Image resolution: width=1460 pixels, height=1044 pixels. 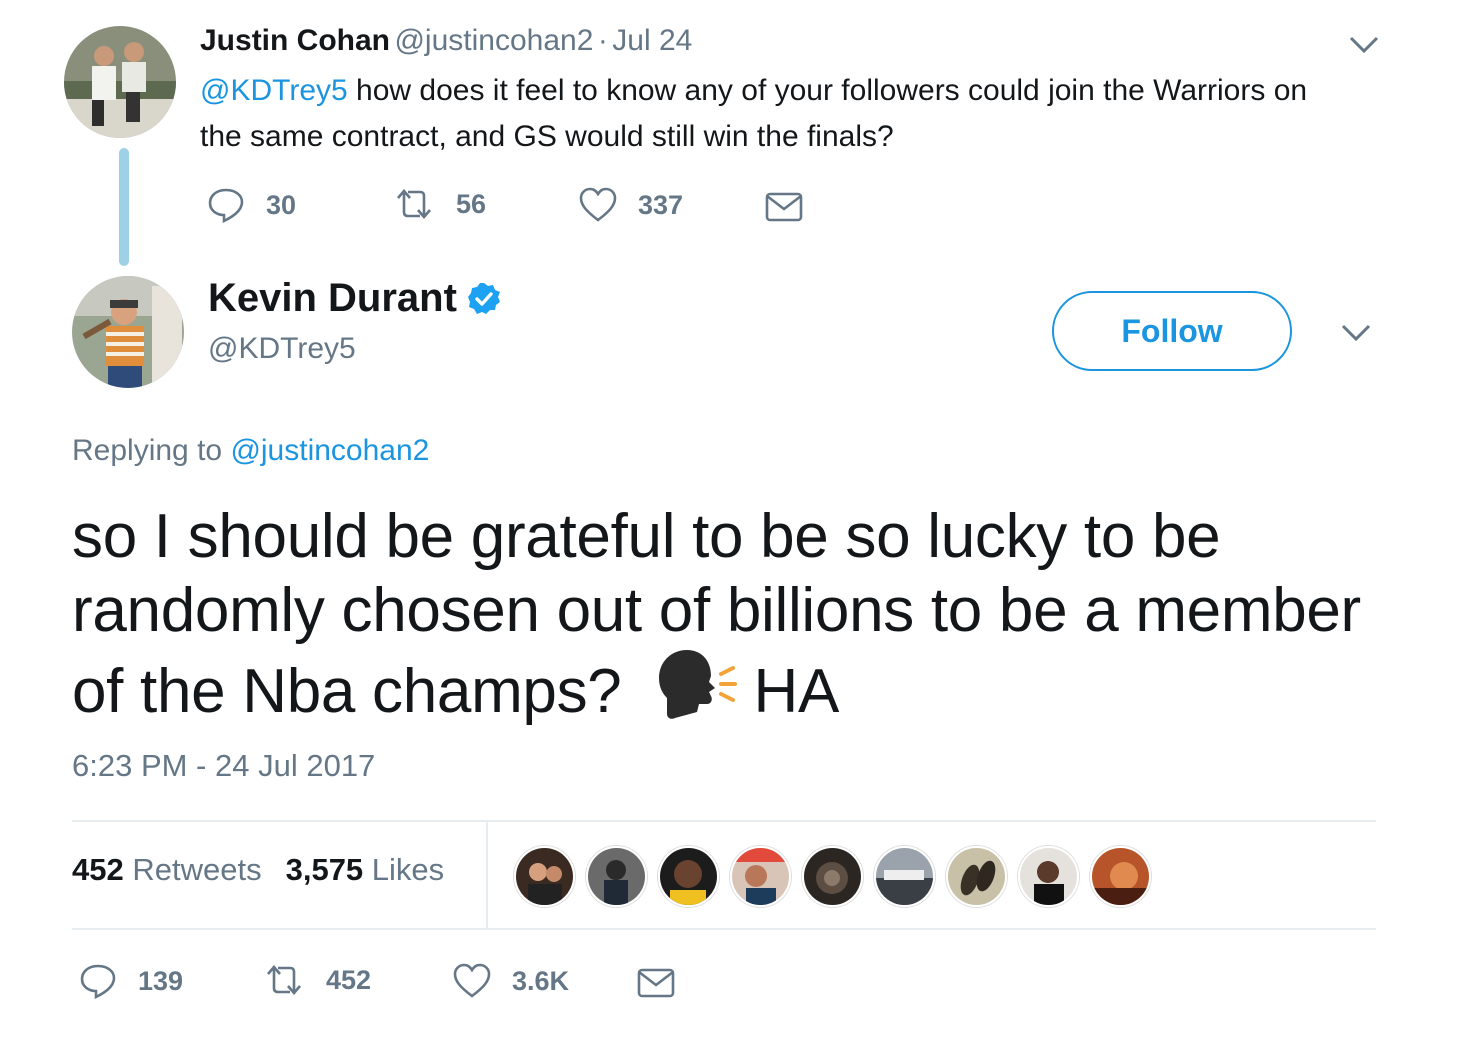 I want to click on replying-to-link: @justincohan2, so click(x=329, y=450).